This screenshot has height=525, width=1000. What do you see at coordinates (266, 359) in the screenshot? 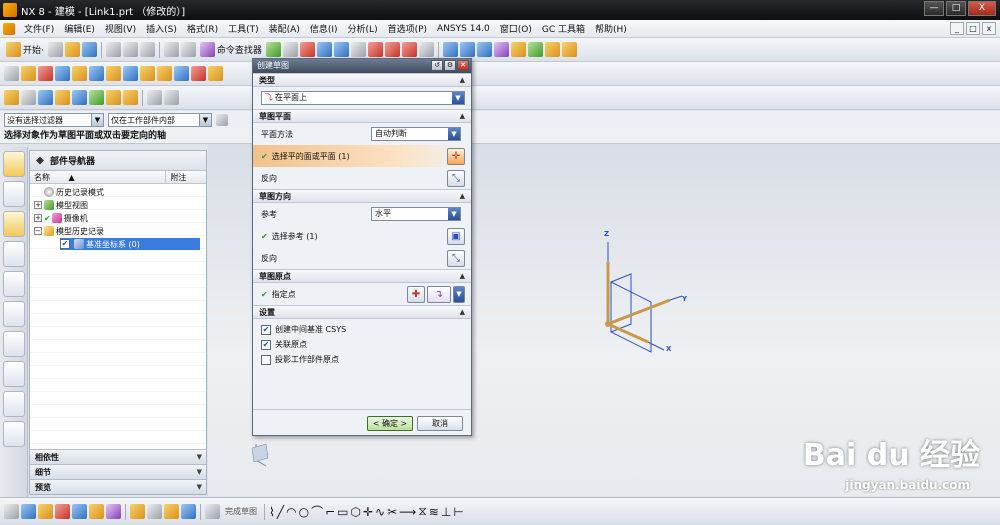
I see `project-work-origin-checkbox` at bounding box center [266, 359].